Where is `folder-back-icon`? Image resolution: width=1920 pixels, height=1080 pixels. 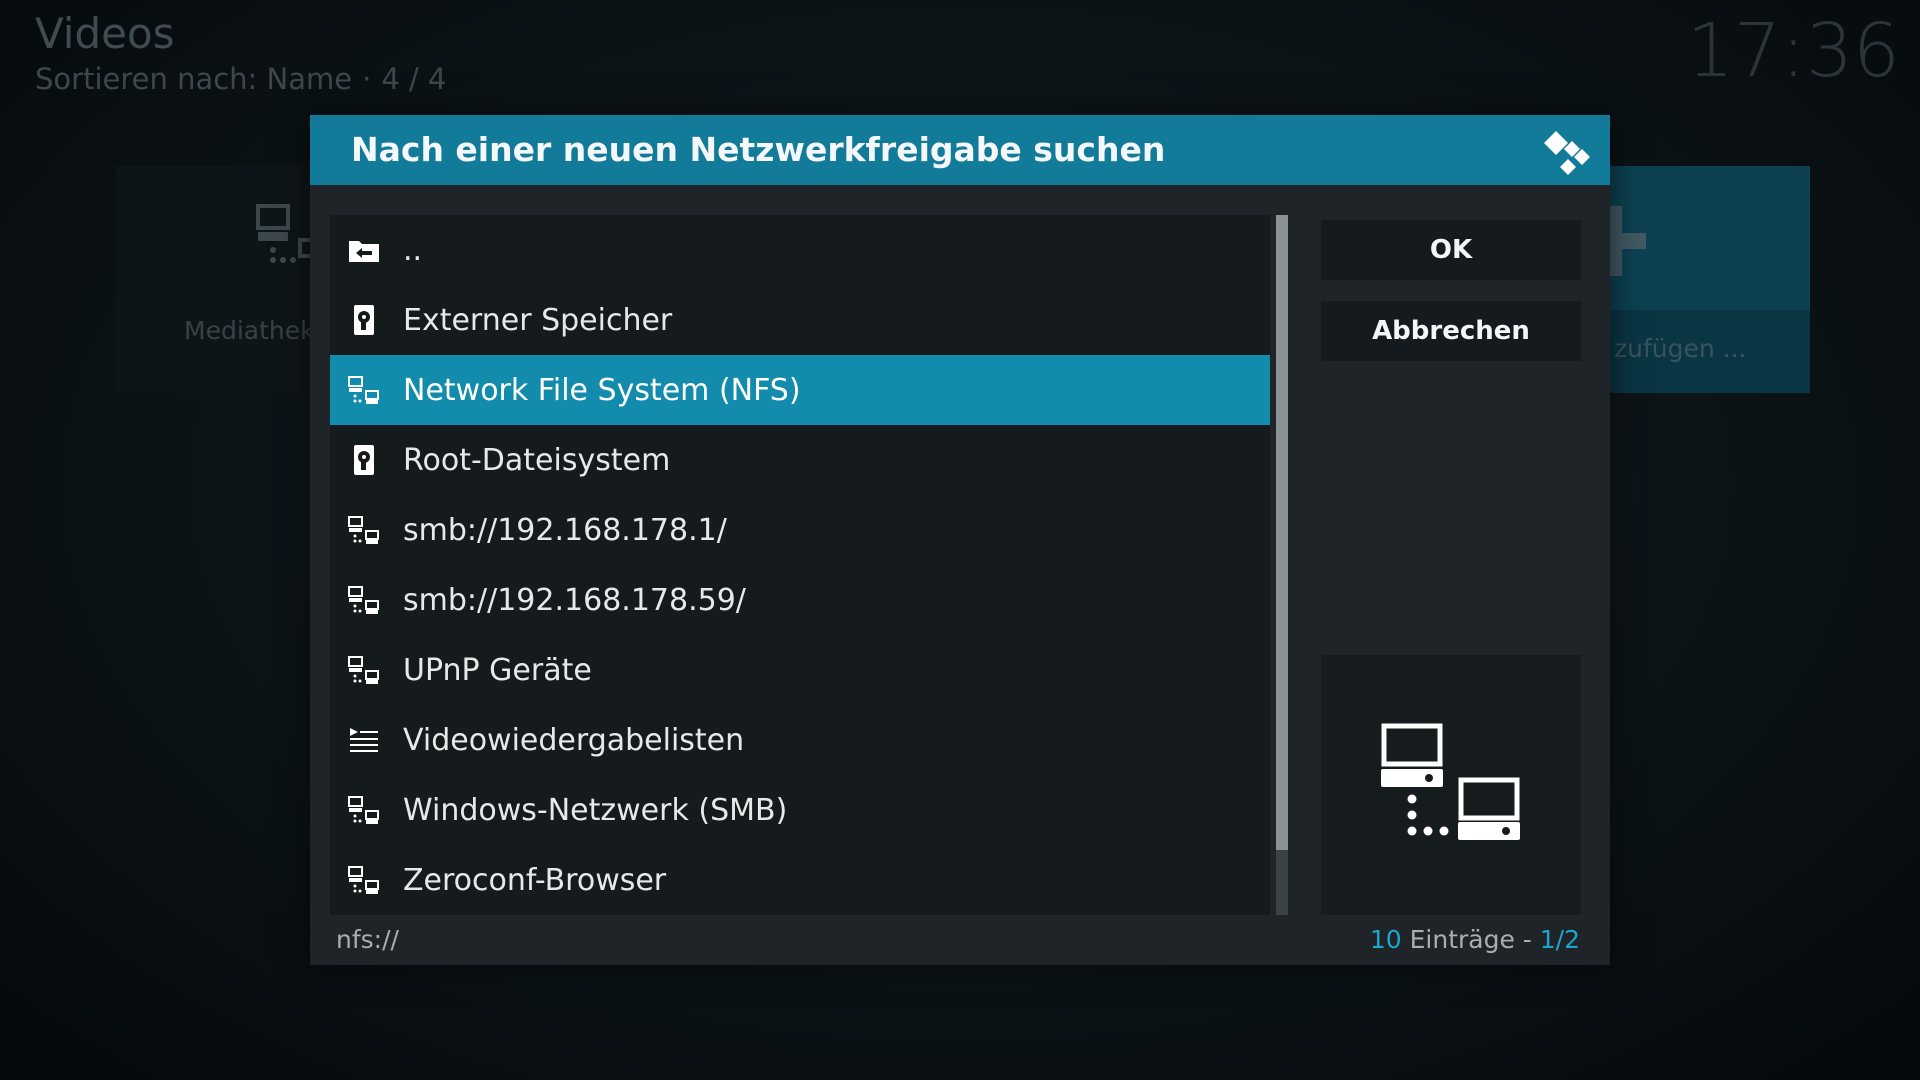 folder-back-icon is located at coordinates (364, 251).